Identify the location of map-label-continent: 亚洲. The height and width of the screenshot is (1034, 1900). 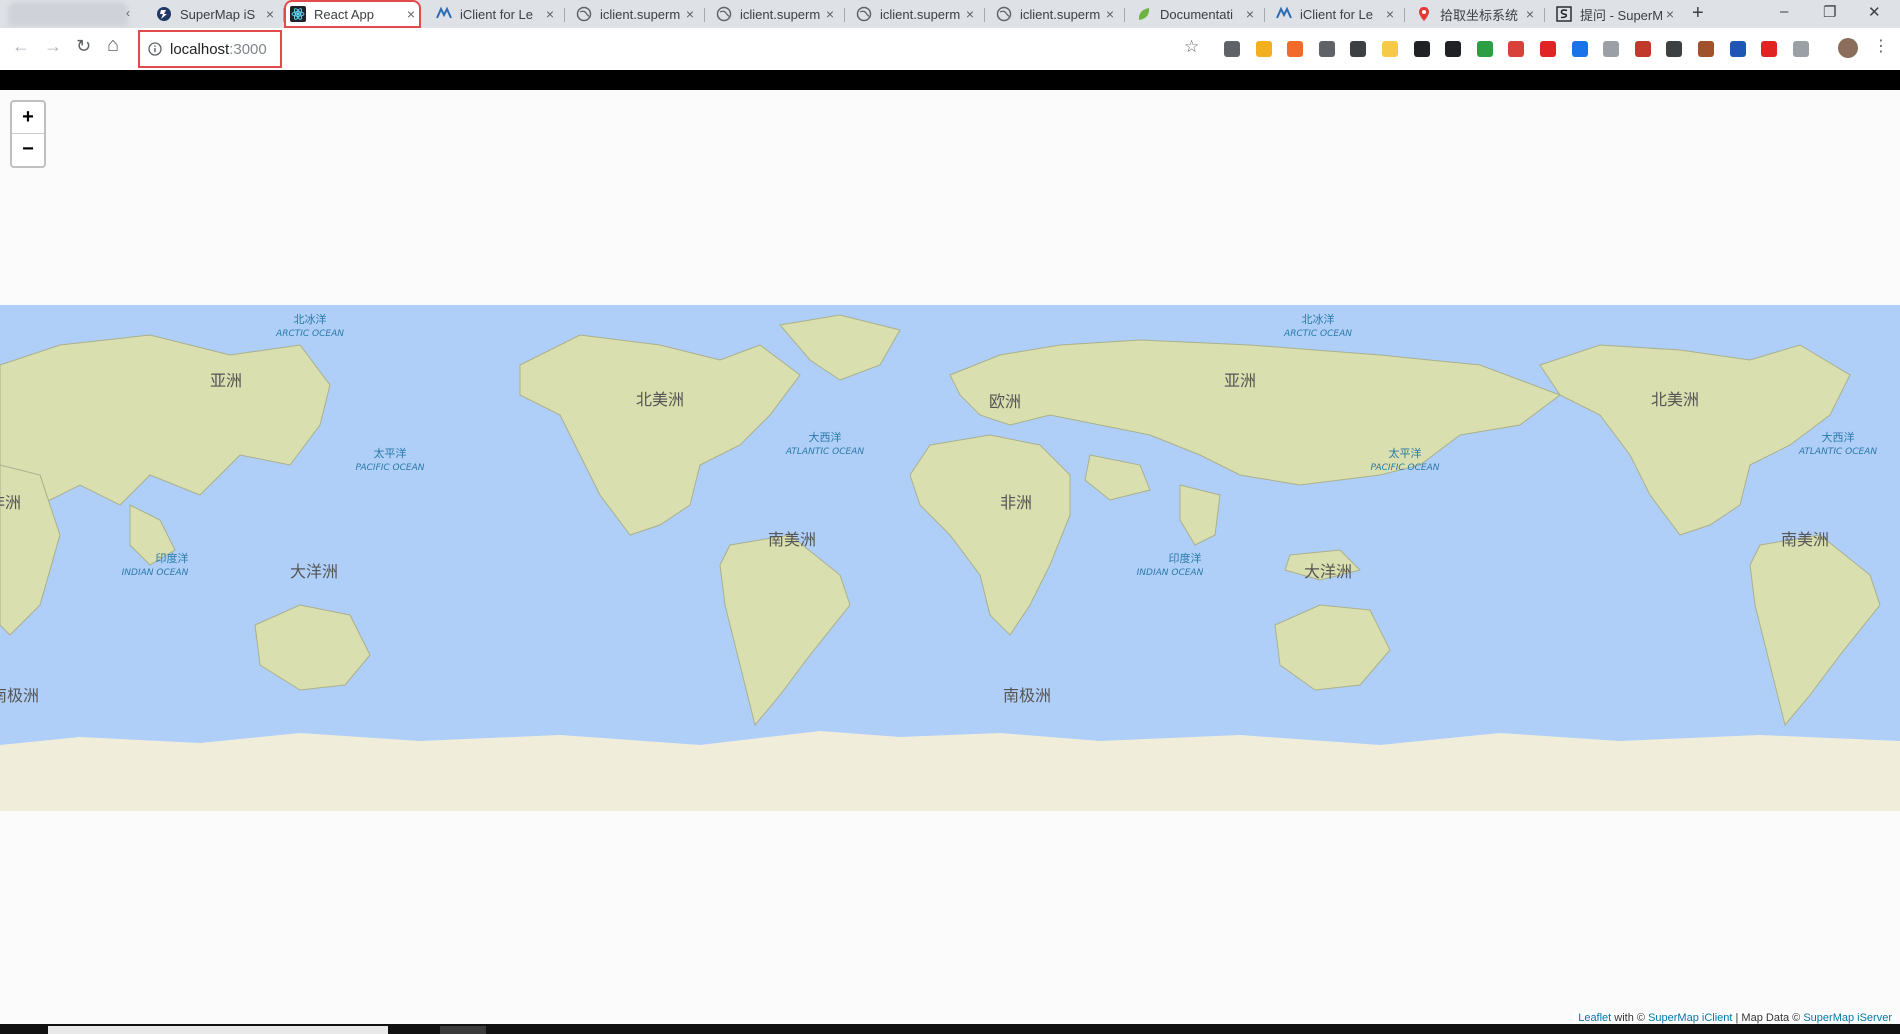
(1240, 380).